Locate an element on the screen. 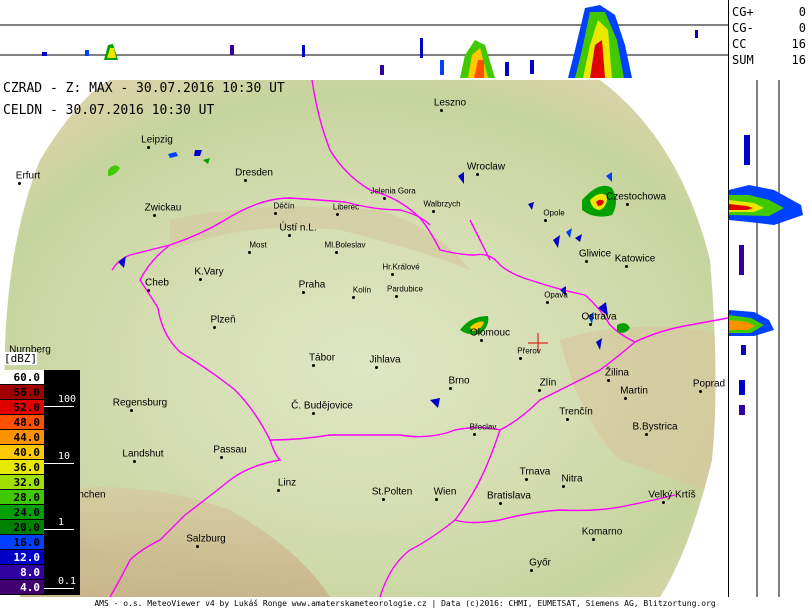 The image size is (810, 610). city-label: Děčín is located at coordinates (284, 206).